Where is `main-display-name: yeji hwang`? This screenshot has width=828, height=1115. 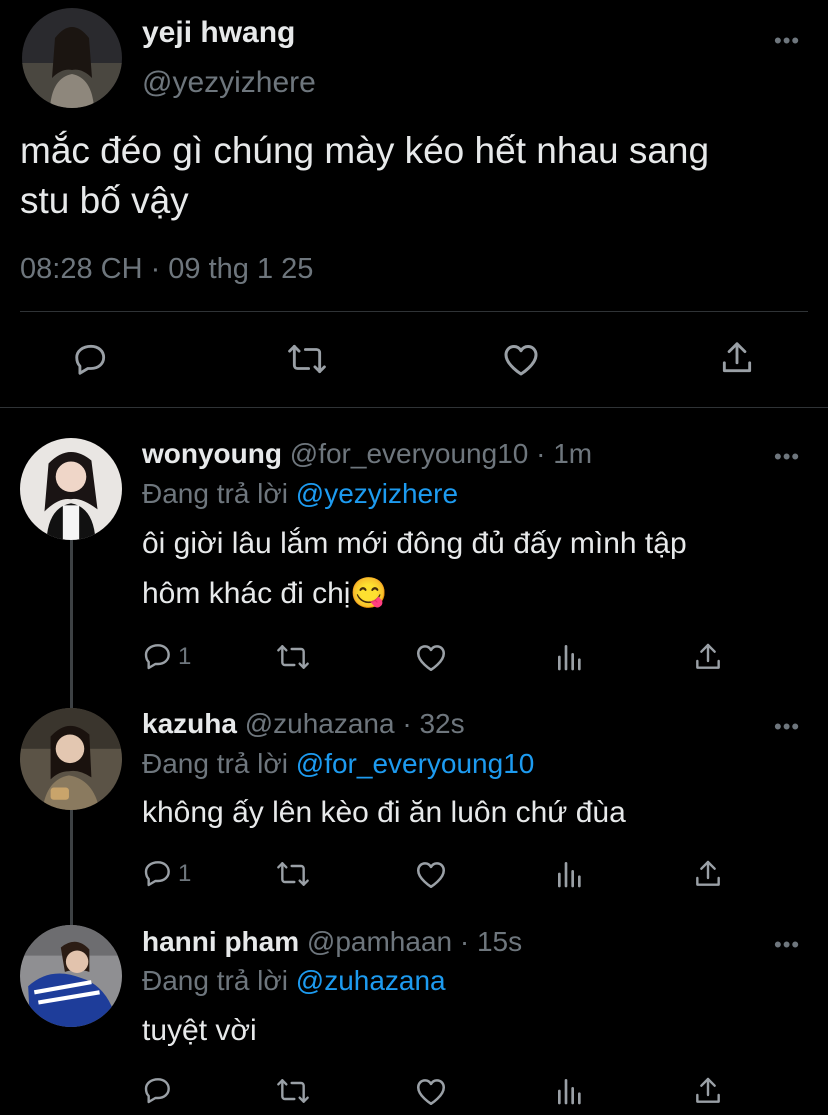 main-display-name: yeji hwang is located at coordinates (218, 33).